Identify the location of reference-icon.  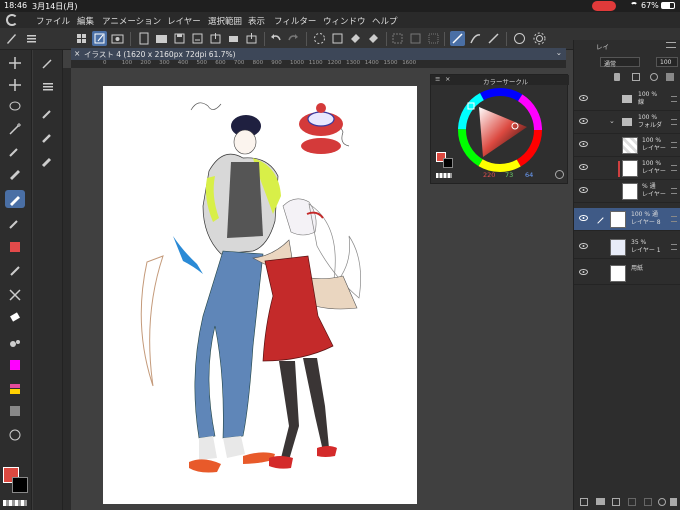
(654, 77).